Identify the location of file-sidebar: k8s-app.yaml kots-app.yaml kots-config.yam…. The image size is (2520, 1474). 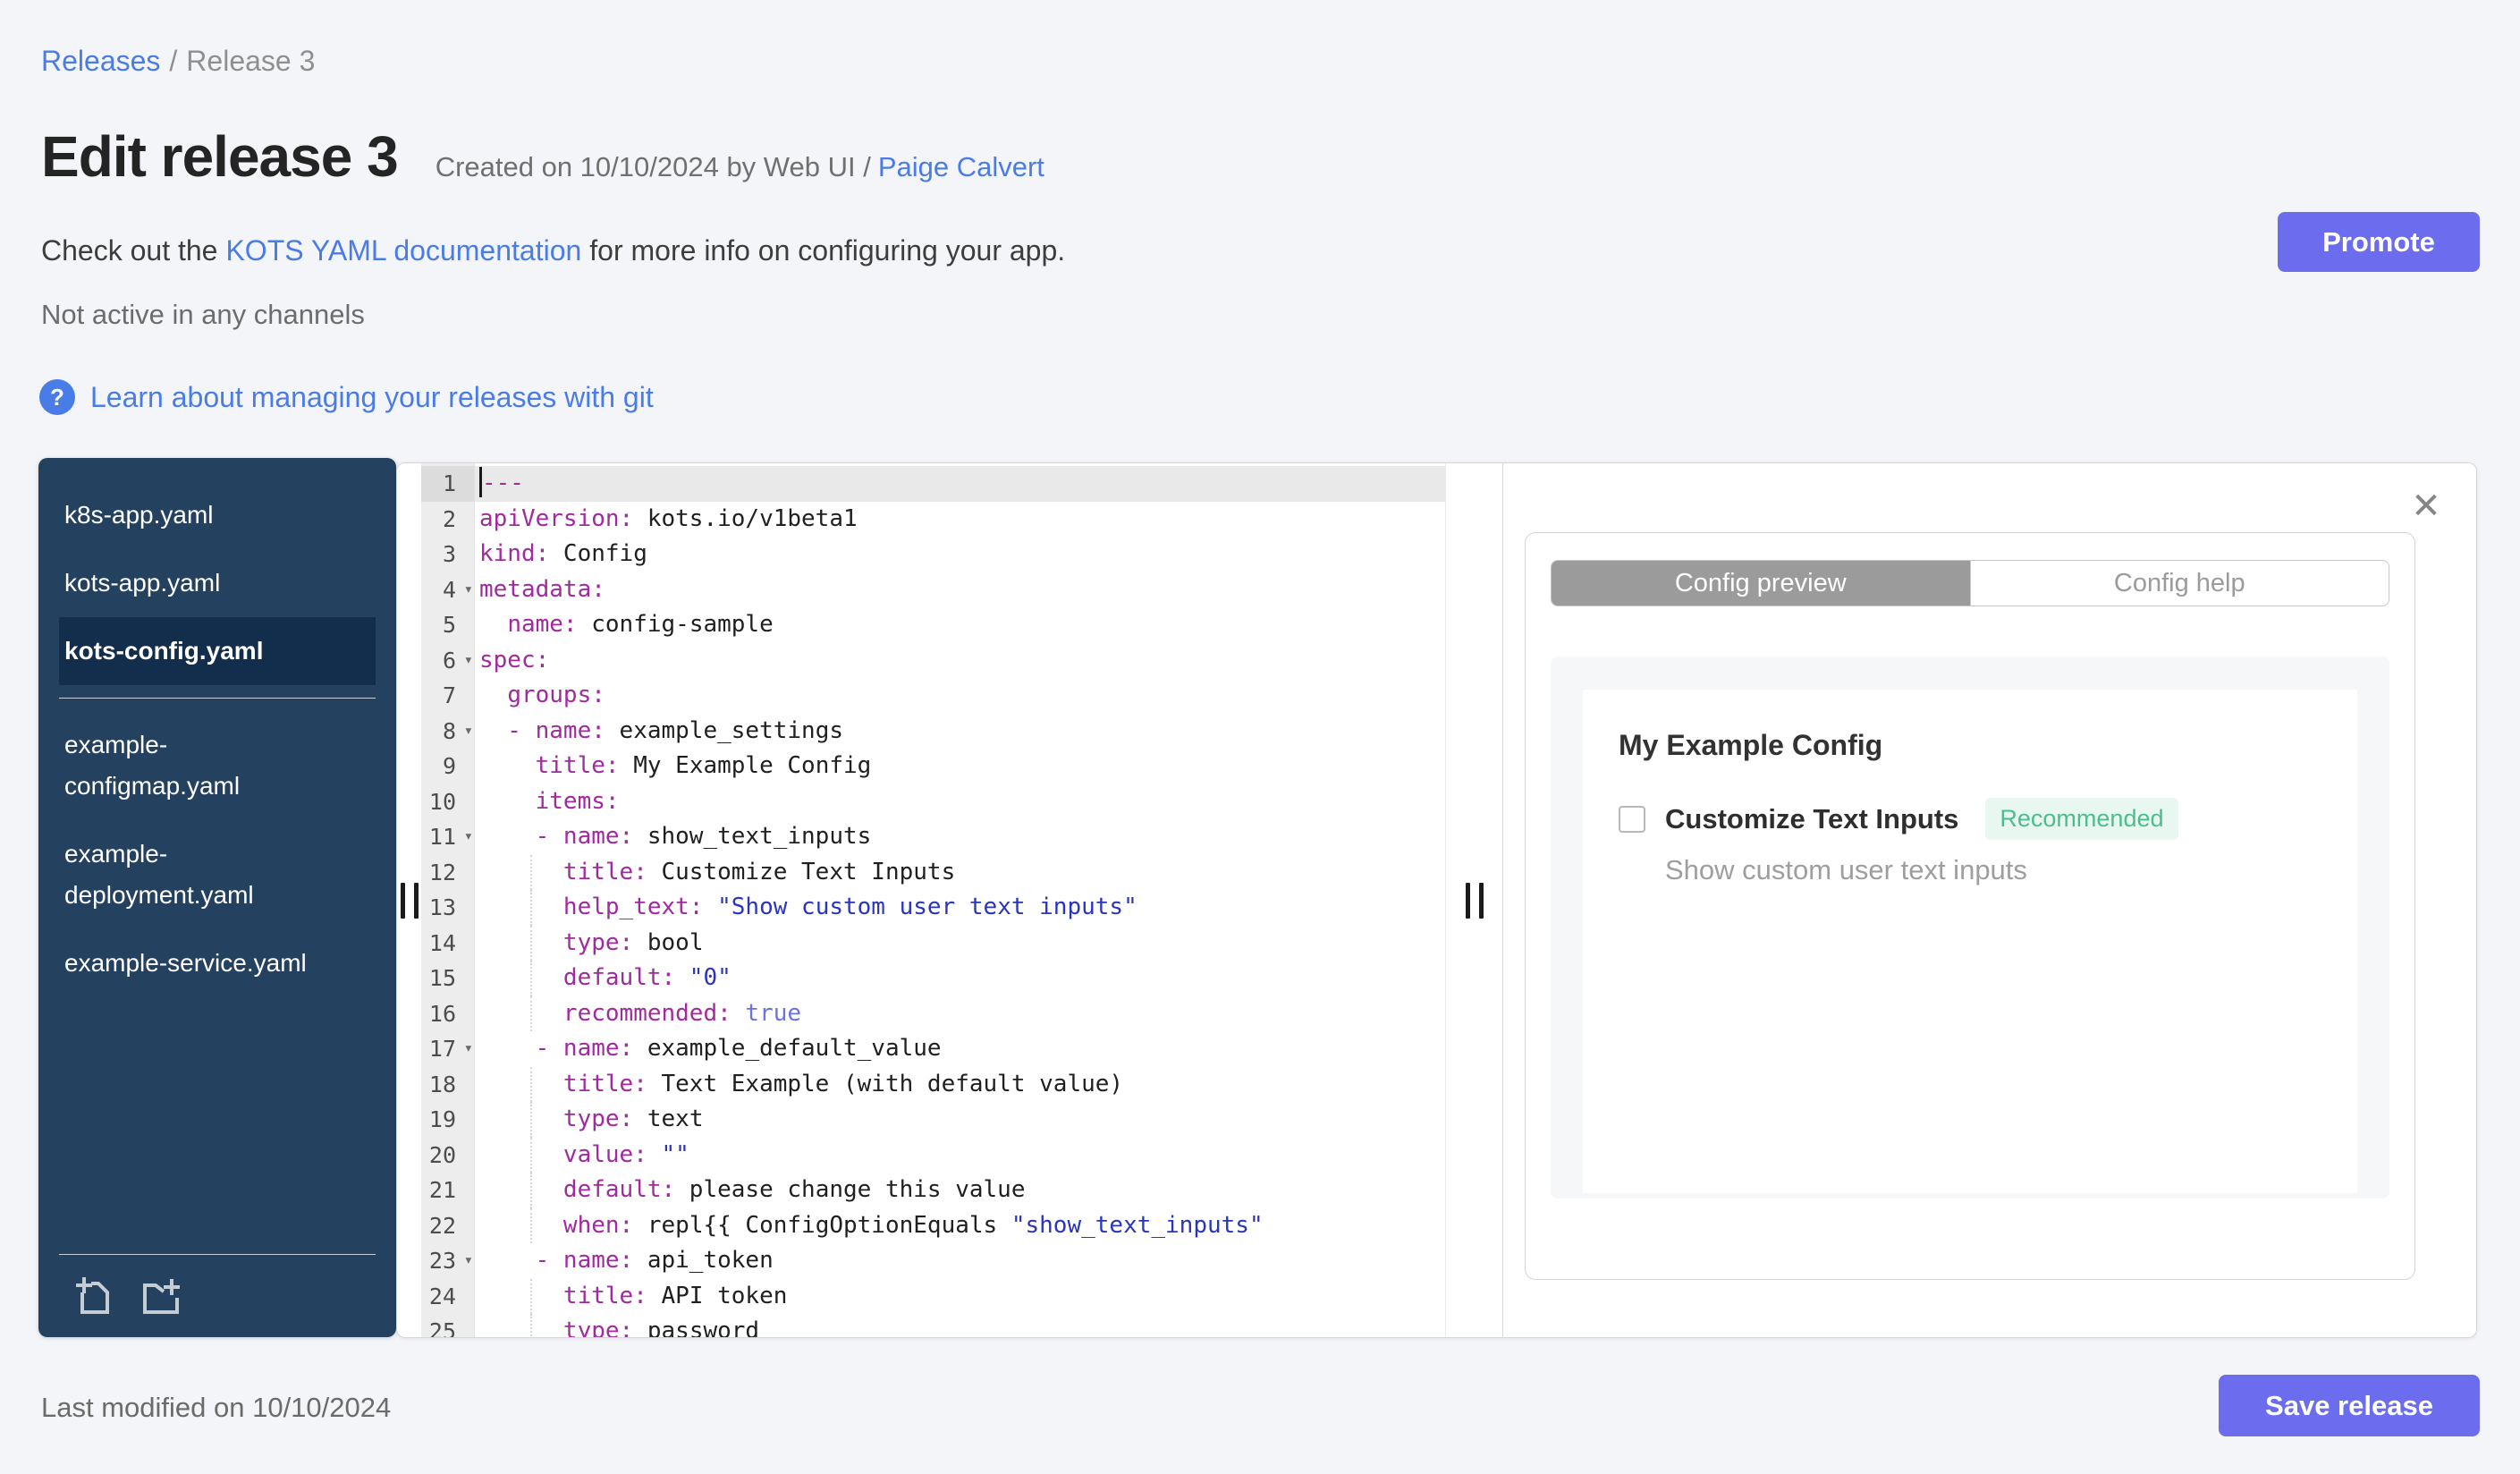
(217, 897).